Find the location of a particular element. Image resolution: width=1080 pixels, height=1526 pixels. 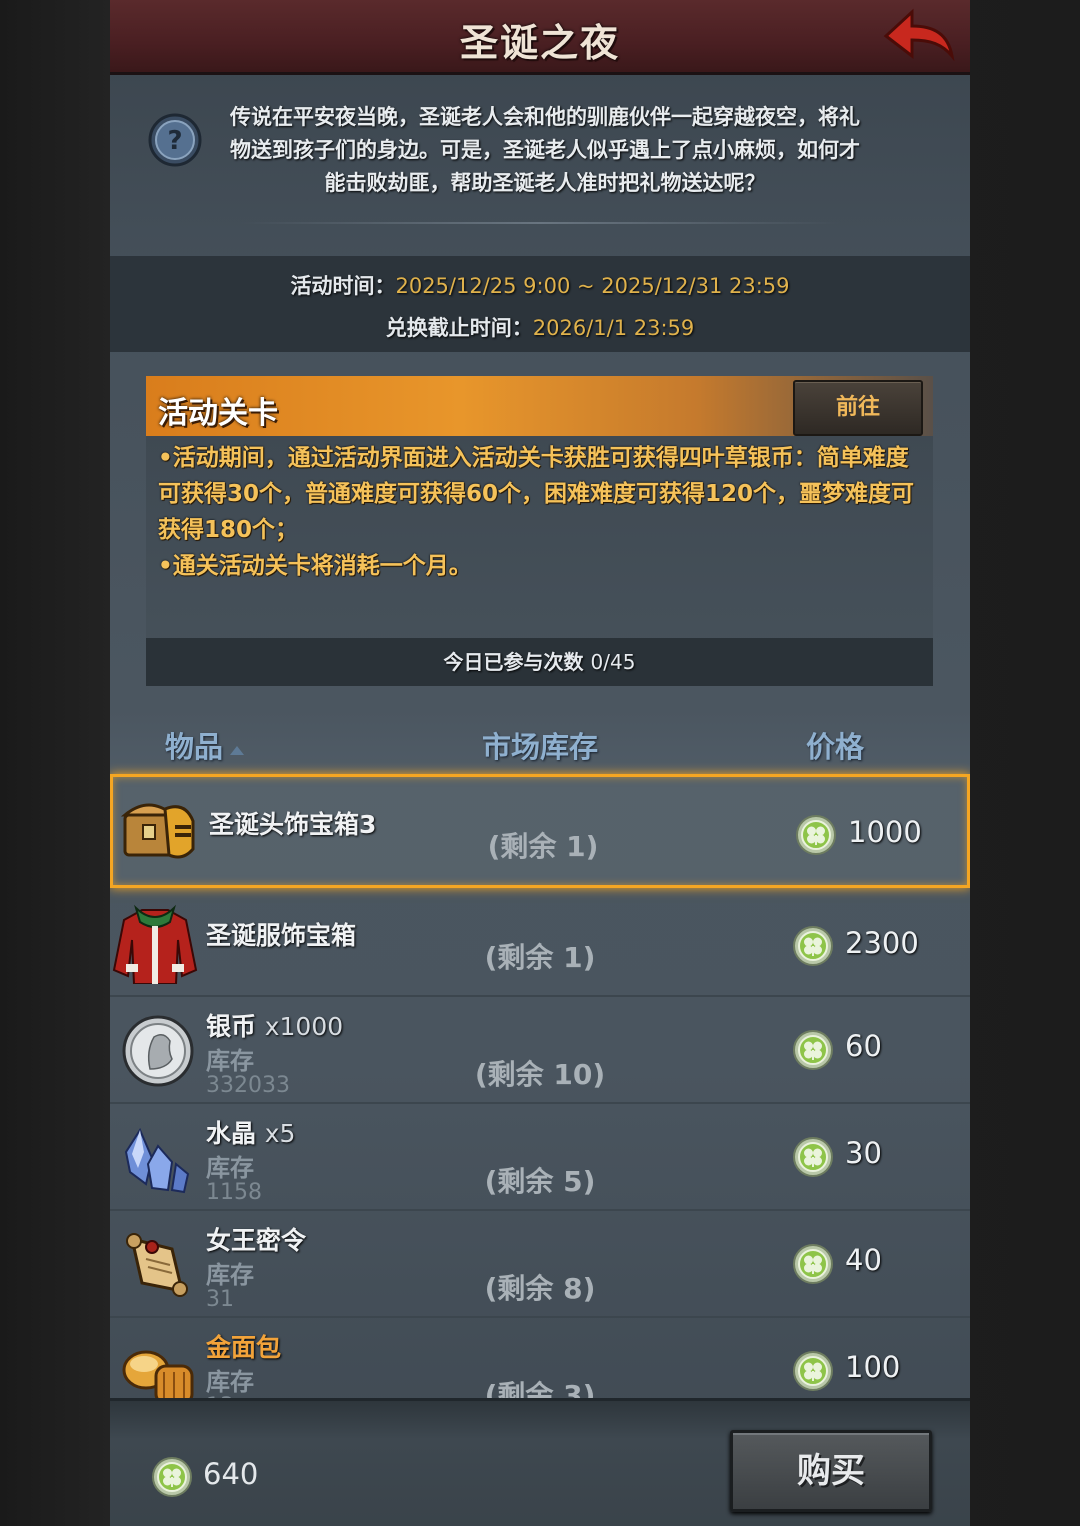

participation-value: 0/45 is located at coordinates (613, 662).